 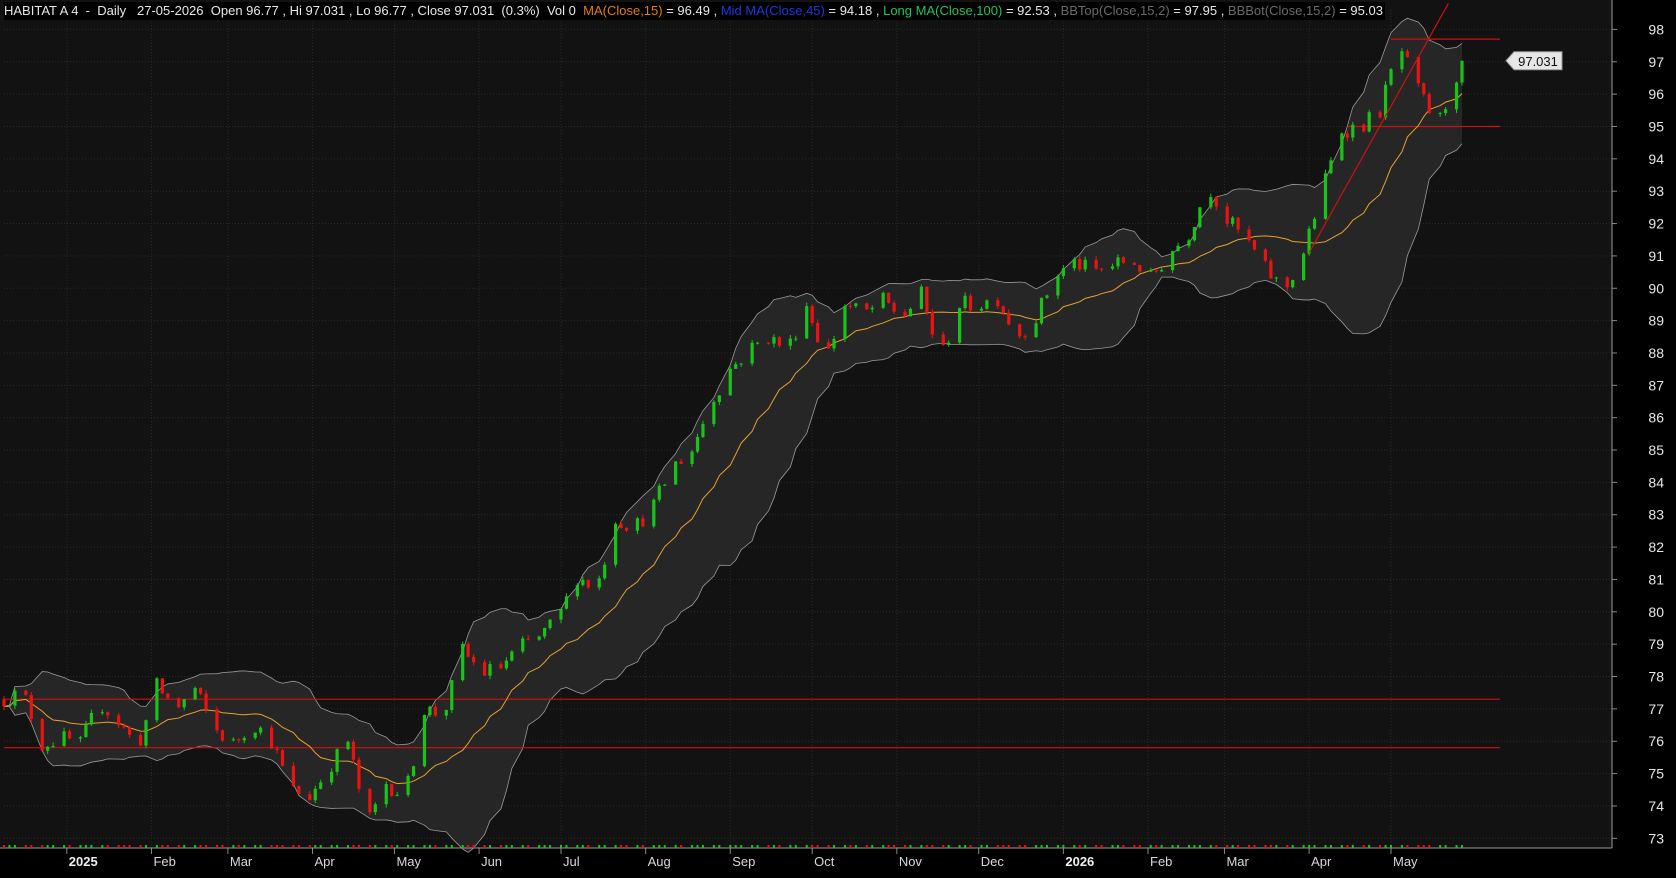 What do you see at coordinates (556, 10) in the screenshot?
I see `vol-label: Vol` at bounding box center [556, 10].